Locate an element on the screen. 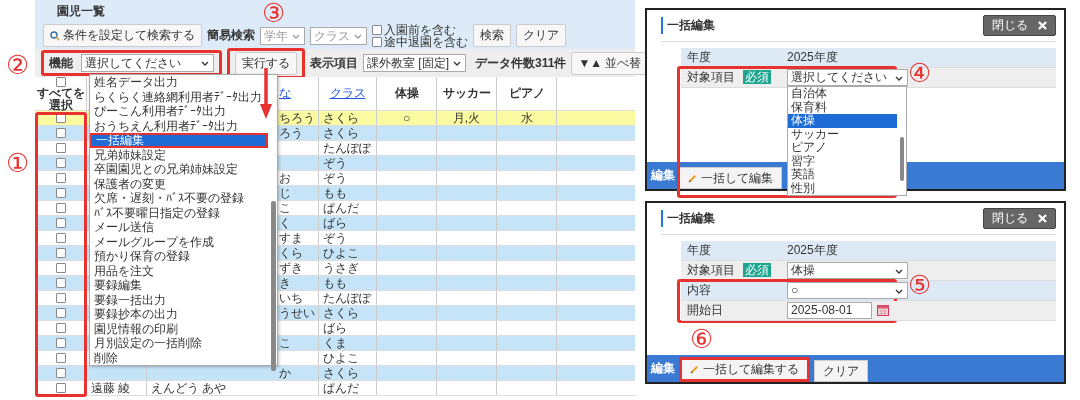 The image size is (1080, 400). menu-item: 一括編集 is located at coordinates (179, 140).